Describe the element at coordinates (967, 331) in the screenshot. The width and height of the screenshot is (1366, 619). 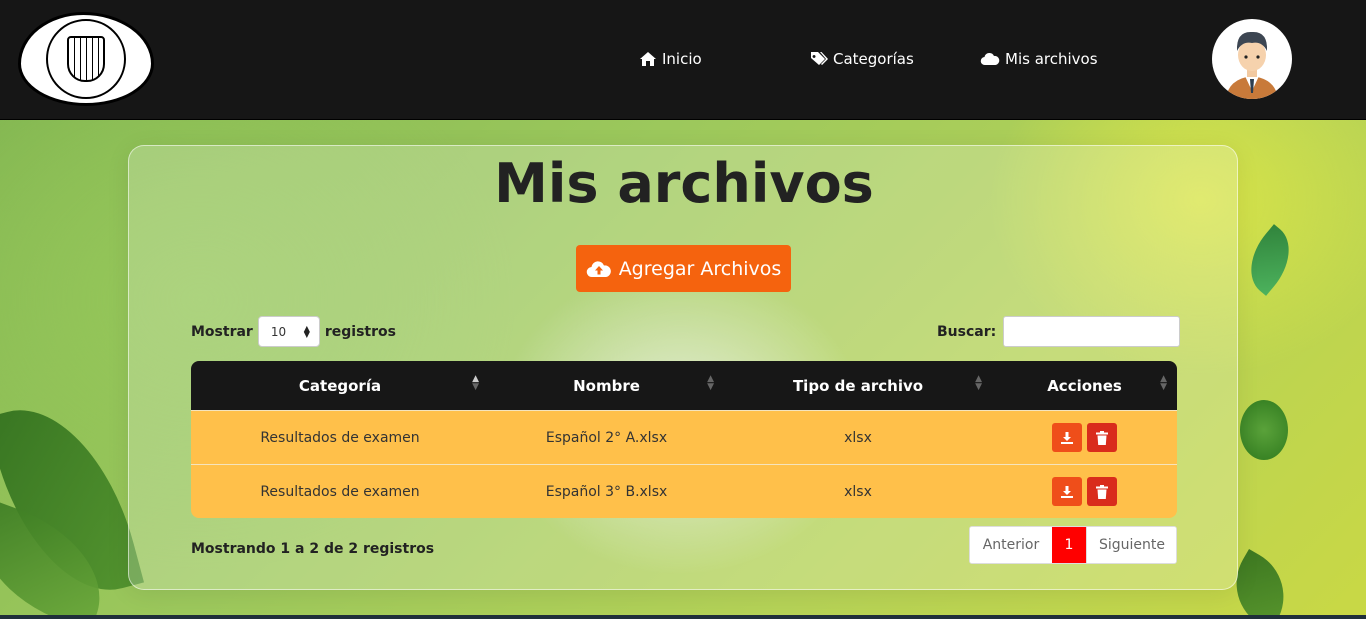
I see `search-label: Buscar:` at that location.